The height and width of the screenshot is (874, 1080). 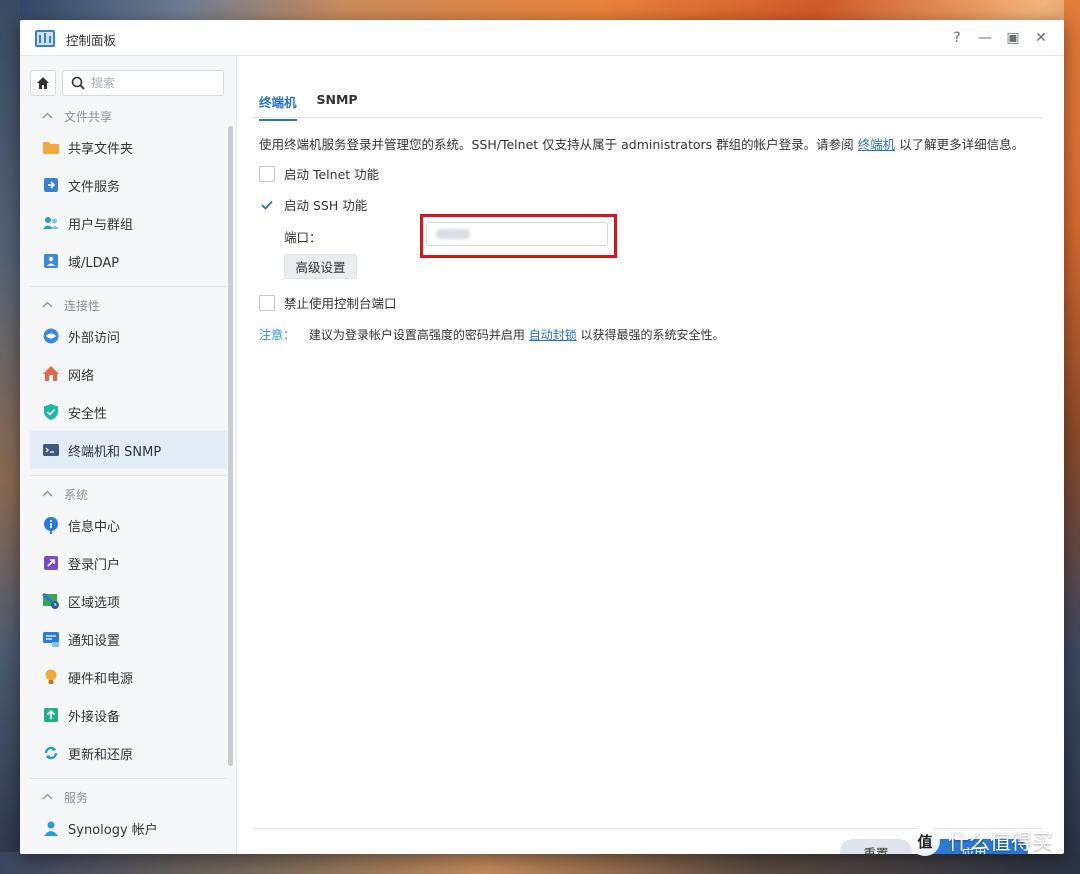 What do you see at coordinates (91, 40) in the screenshot?
I see `window-title: 控制面板` at bounding box center [91, 40].